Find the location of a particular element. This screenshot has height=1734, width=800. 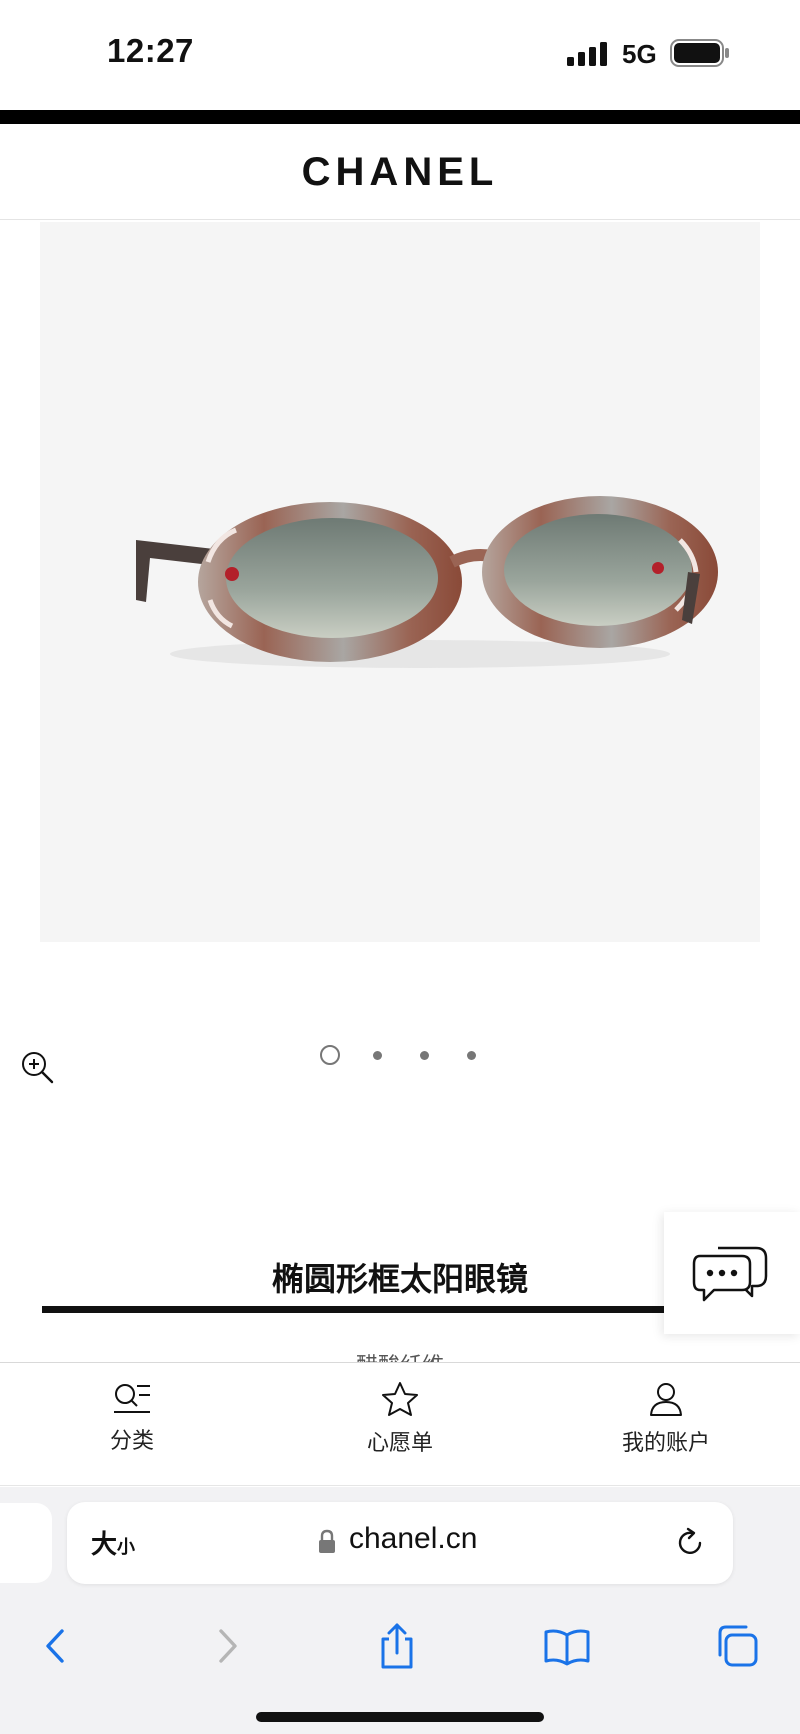

brand-logo: CHANEL is located at coordinates (400, 172).